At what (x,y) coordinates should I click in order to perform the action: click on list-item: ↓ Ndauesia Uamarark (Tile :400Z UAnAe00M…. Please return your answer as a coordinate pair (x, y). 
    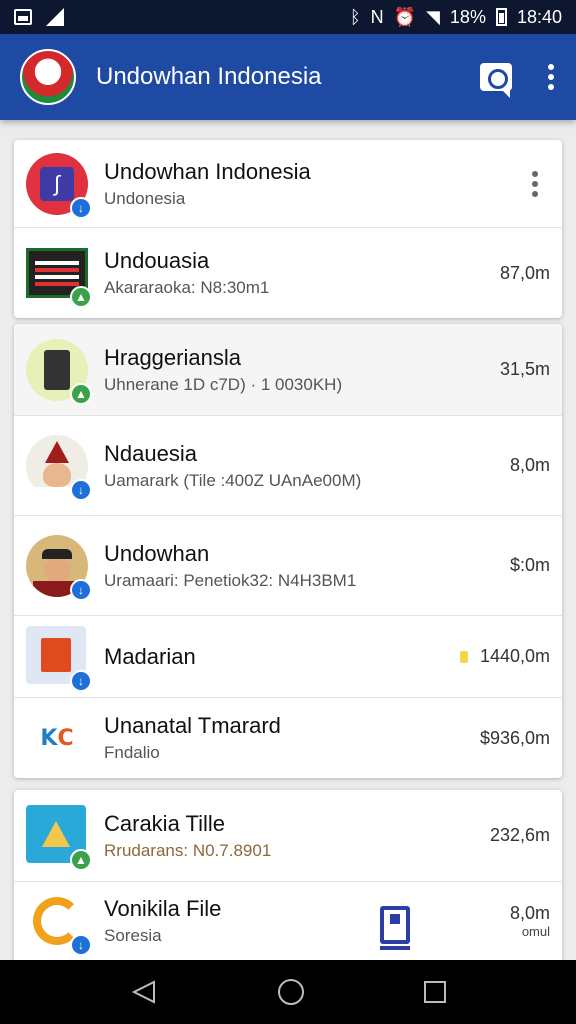
    Looking at the image, I should click on (288, 466).